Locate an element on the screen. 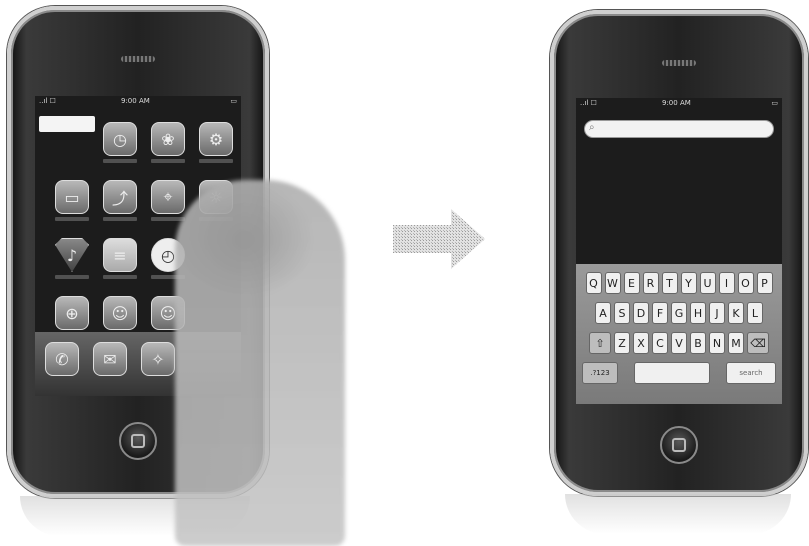 This screenshot has width=809, height=546. app-settings: ⚙ is located at coordinates (216, 142).